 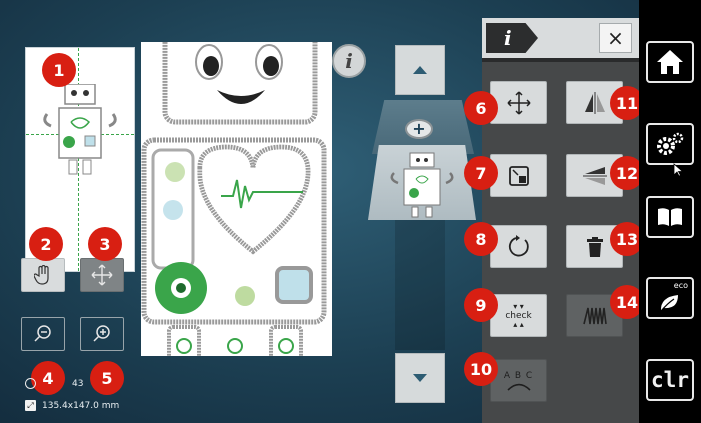 What do you see at coordinates (46, 244) in the screenshot?
I see `badge-2: 2` at bounding box center [46, 244].